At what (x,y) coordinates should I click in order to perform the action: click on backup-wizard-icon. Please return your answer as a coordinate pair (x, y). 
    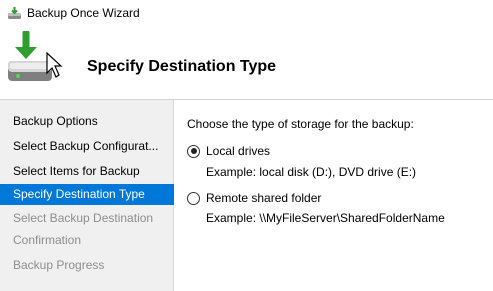
    Looking at the image, I should click on (14, 13).